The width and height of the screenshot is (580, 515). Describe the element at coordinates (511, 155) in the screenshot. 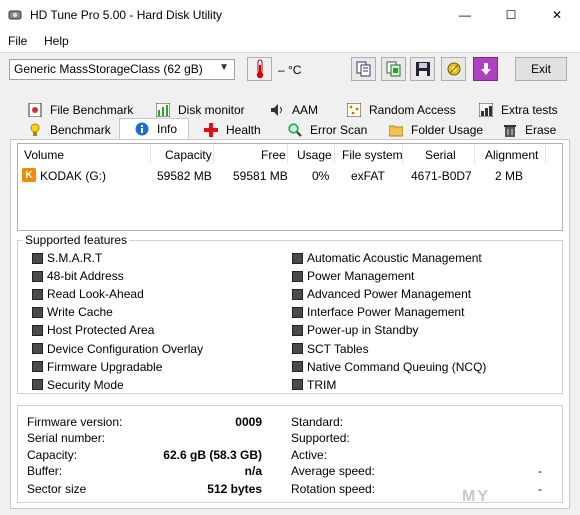

I see `column-header-alignment: Alignment` at that location.